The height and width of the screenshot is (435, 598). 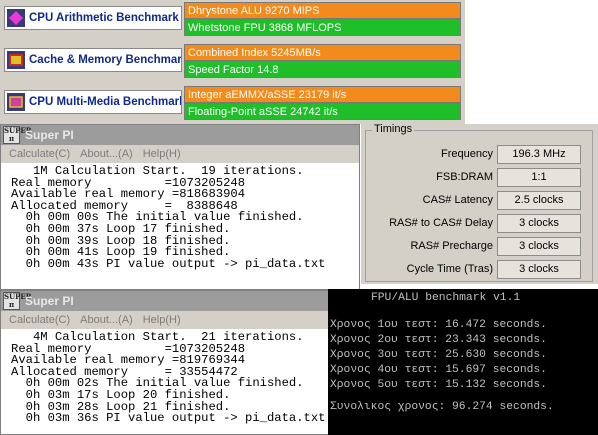 What do you see at coordinates (441, 223) in the screenshot?
I see `timing-label: RAS# to CAS# Delay` at bounding box center [441, 223].